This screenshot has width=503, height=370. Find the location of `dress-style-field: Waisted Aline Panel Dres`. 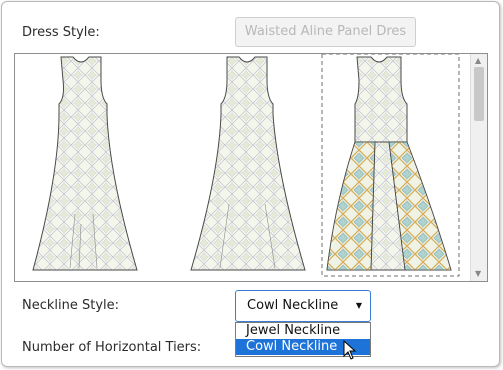

dress-style-field: Waisted Aline Panel Dres is located at coordinates (325, 32).